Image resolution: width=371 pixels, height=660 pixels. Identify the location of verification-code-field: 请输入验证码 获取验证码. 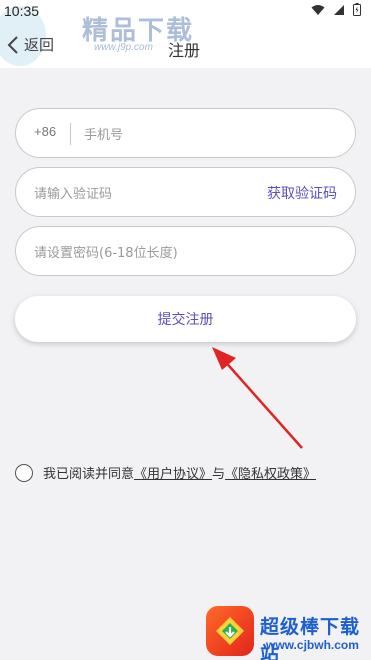
(185, 192).